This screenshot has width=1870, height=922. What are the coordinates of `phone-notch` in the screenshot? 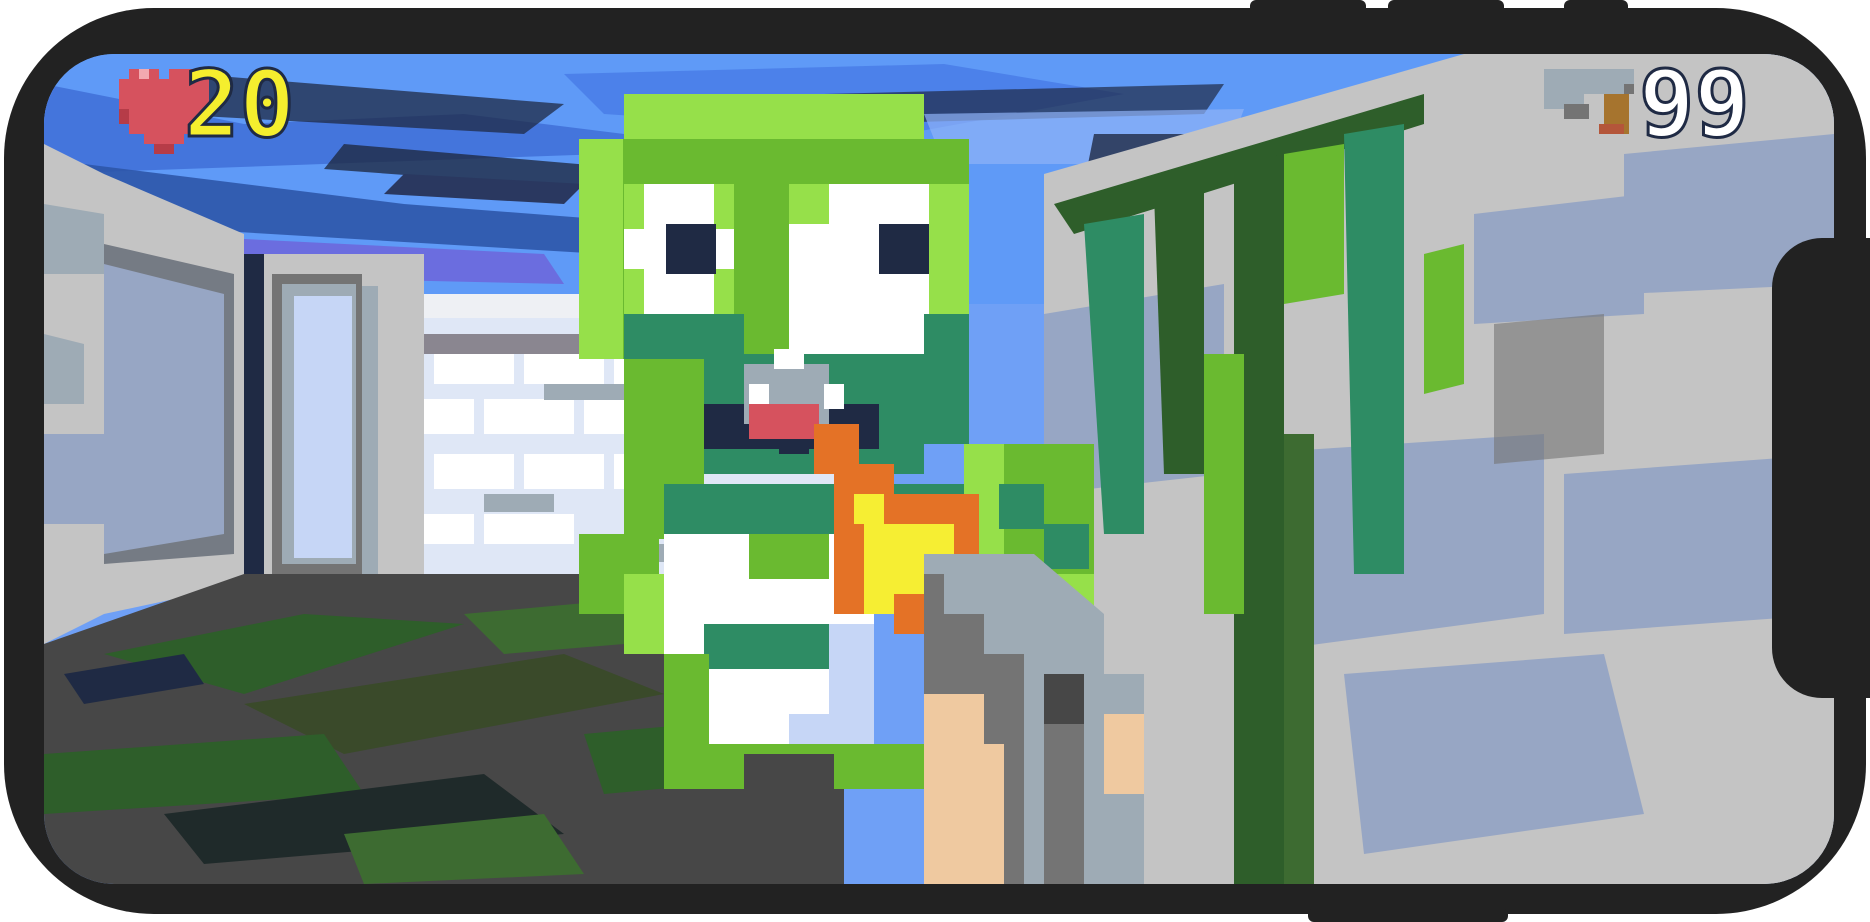 It's located at (1821, 468).